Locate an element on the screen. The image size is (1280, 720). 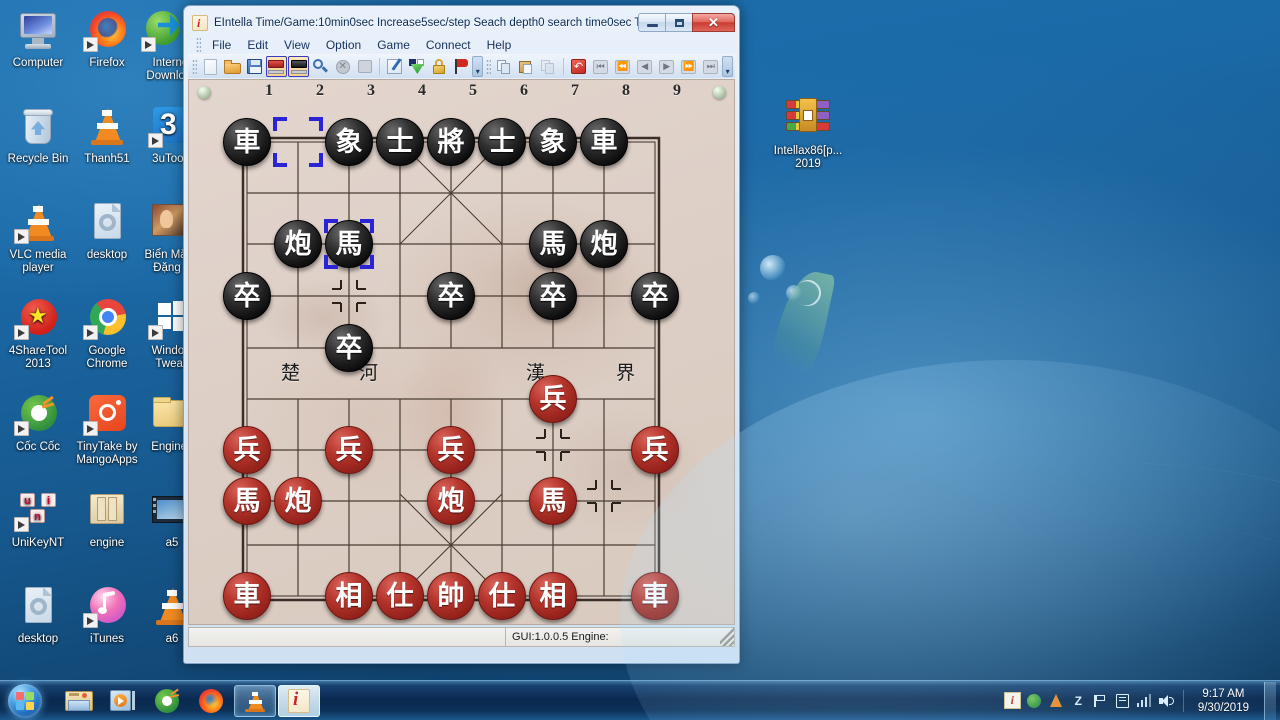
black-cannon: 炮 is located at coordinates (604, 244).